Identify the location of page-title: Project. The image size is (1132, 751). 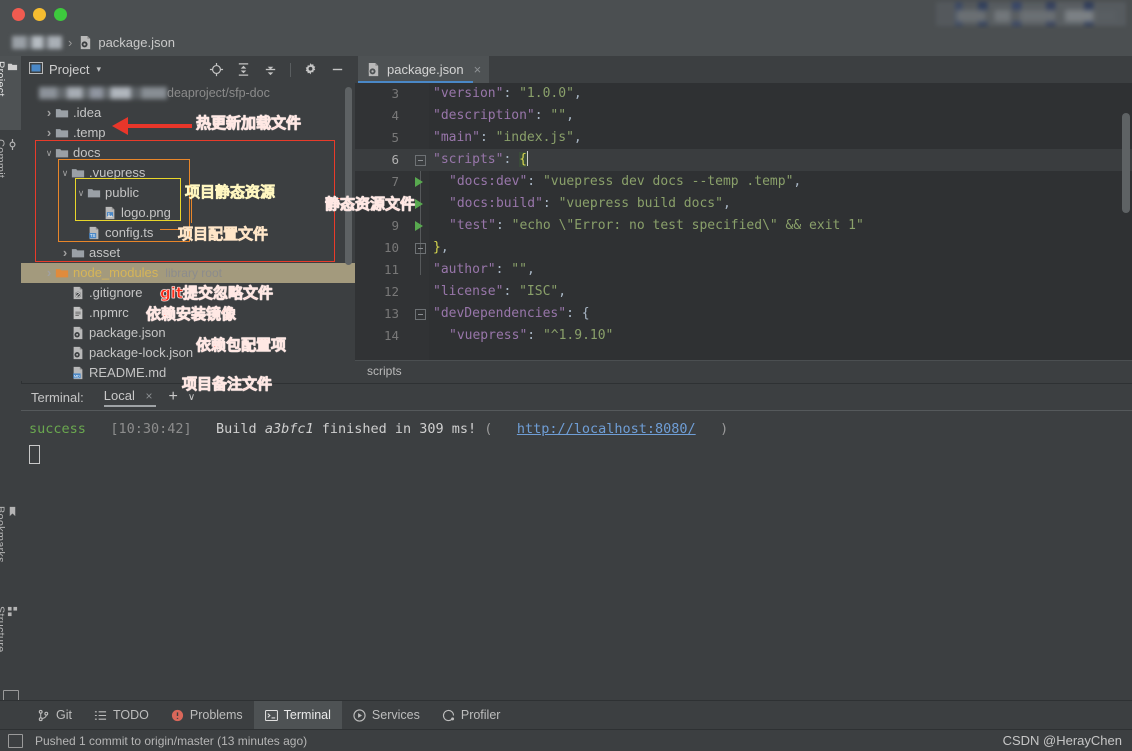
(69, 69).